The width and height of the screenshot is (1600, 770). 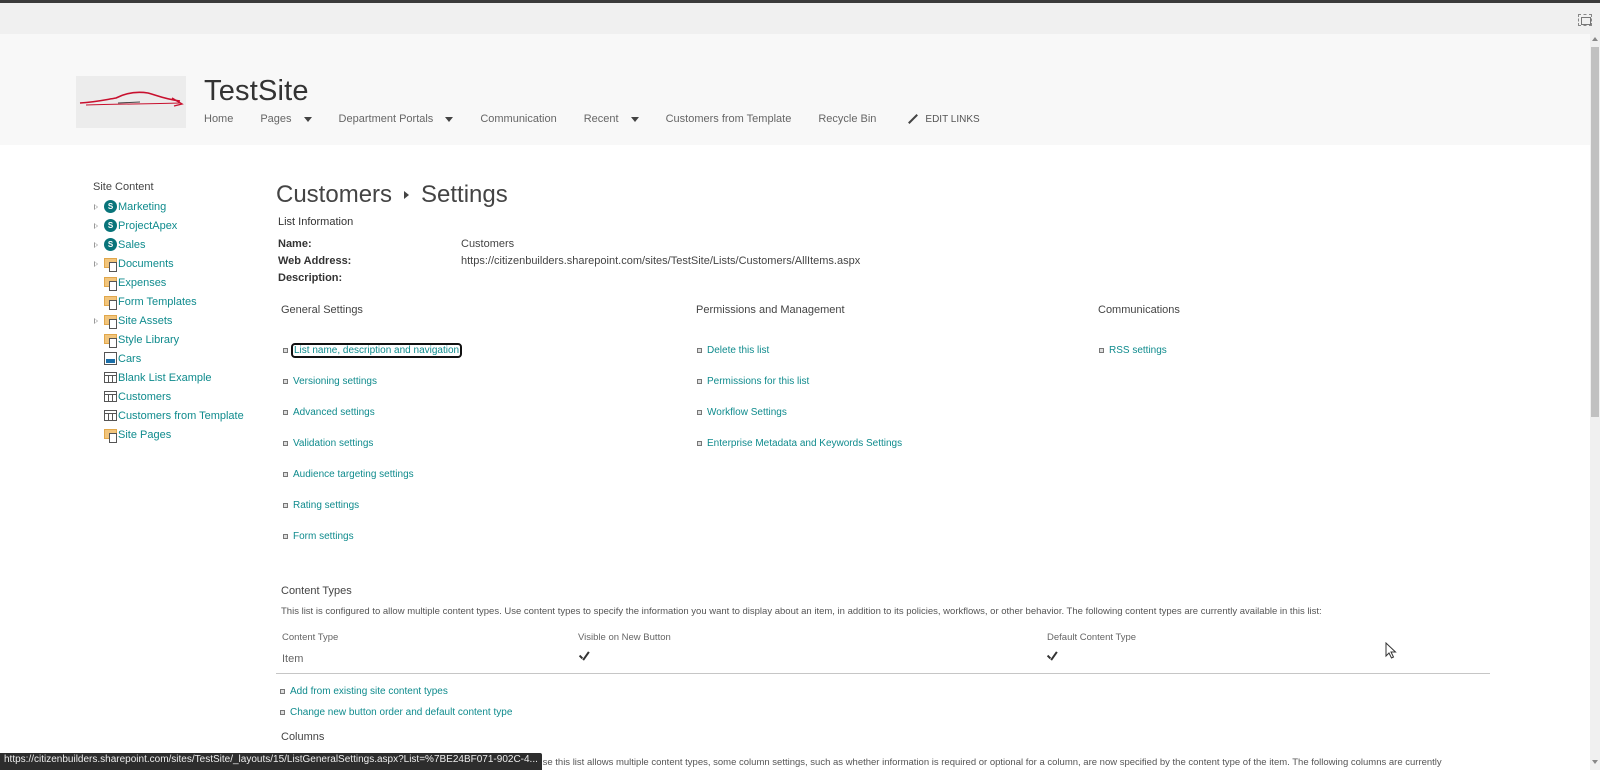 I want to click on edit-links-label: EDIT LINKS, so click(x=952, y=119).